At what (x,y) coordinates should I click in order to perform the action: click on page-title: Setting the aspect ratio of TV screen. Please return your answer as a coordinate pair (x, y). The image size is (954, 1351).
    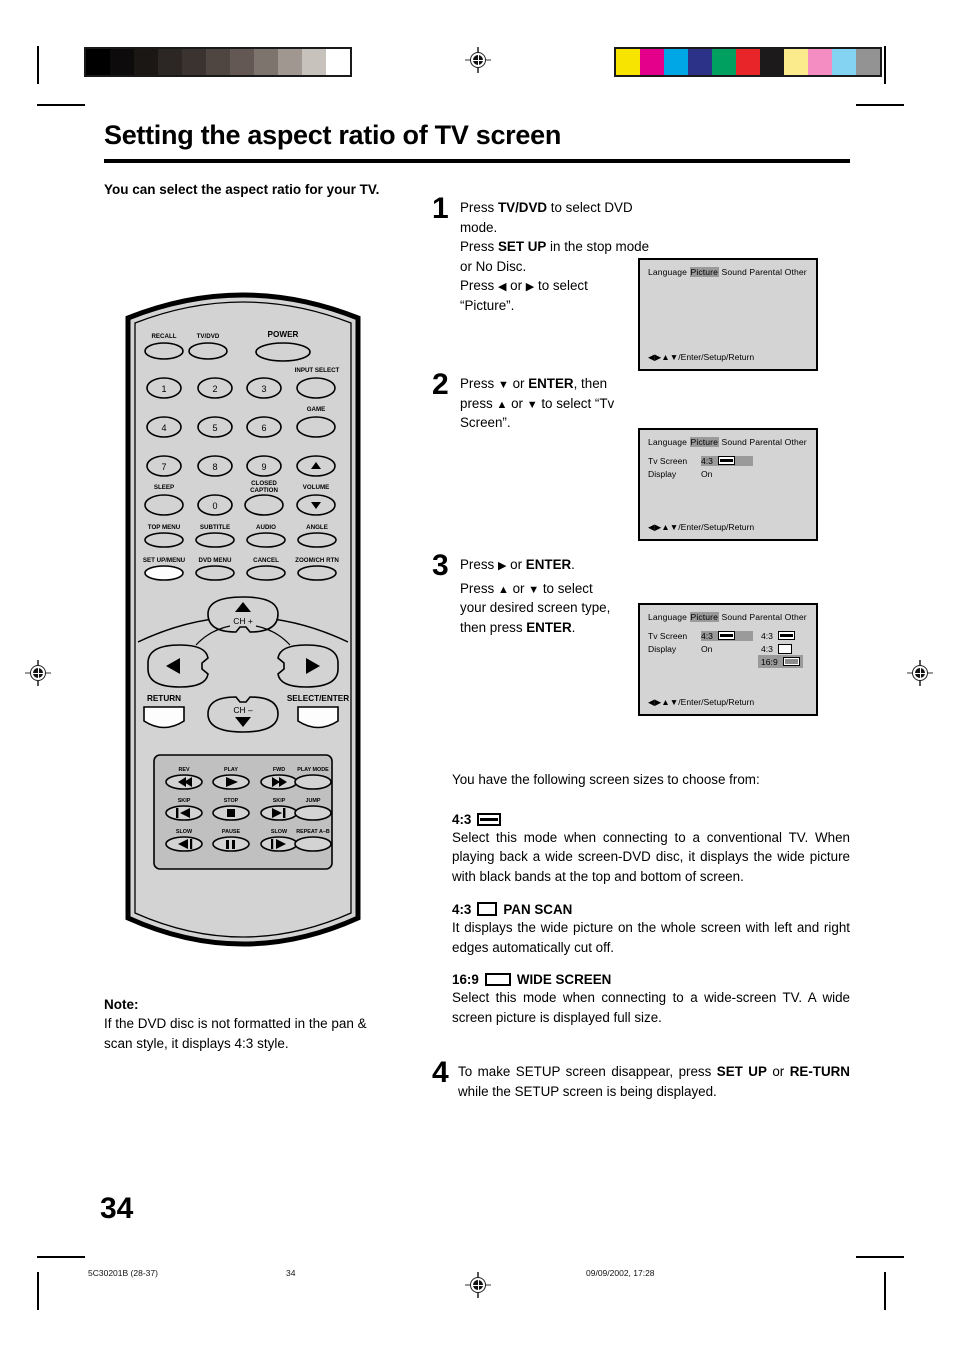
    Looking at the image, I should click on (333, 135).